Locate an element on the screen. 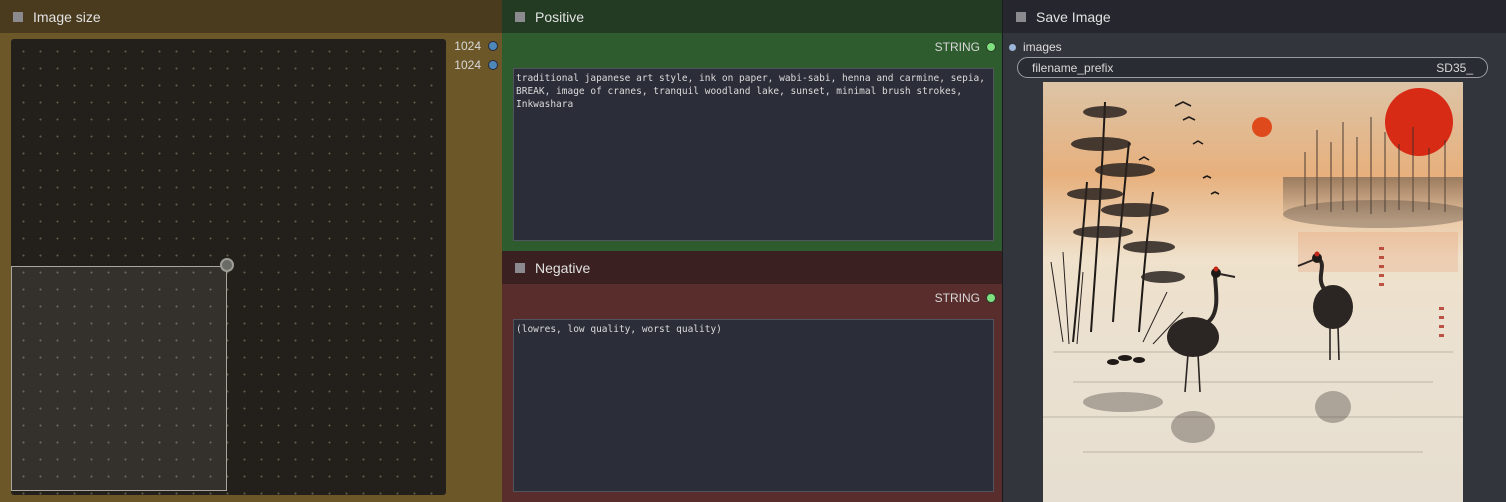 This screenshot has width=1506, height=502. negative-output: STRING is located at coordinates (965, 298).